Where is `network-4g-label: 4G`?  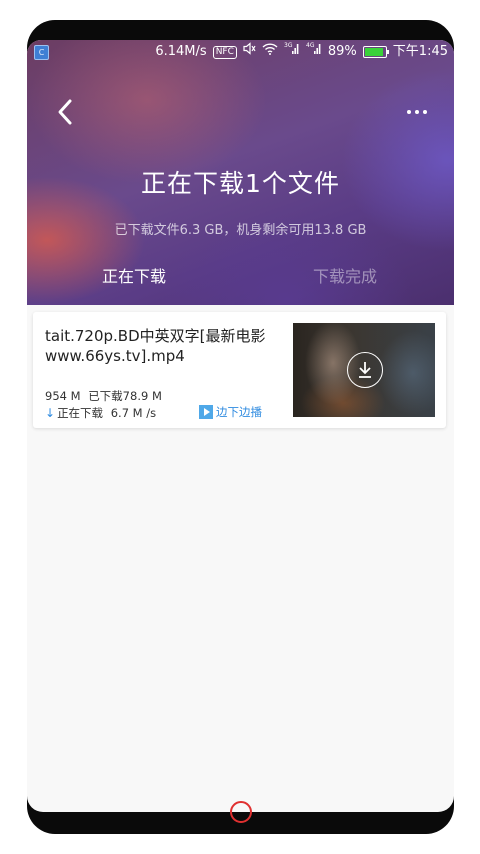 network-4g-label: 4G is located at coordinates (310, 45).